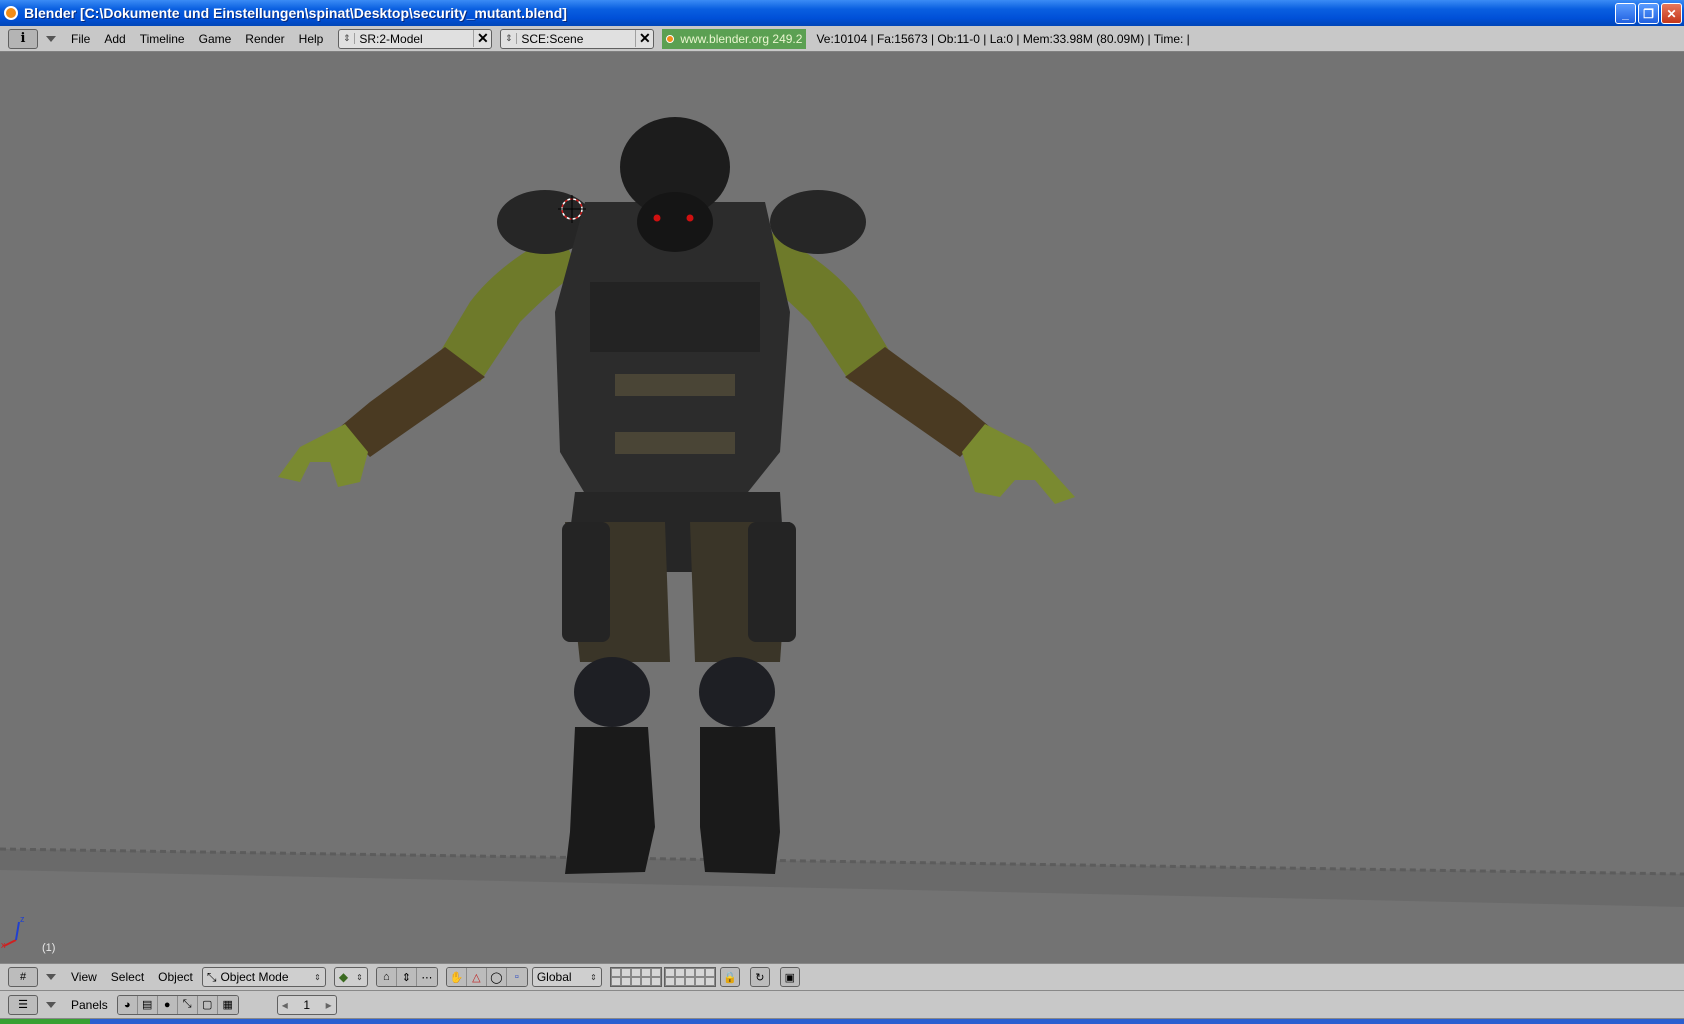 The height and width of the screenshot is (1024, 1684). Describe the element at coordinates (114, 39) in the screenshot. I see `menu-add: Add` at that location.